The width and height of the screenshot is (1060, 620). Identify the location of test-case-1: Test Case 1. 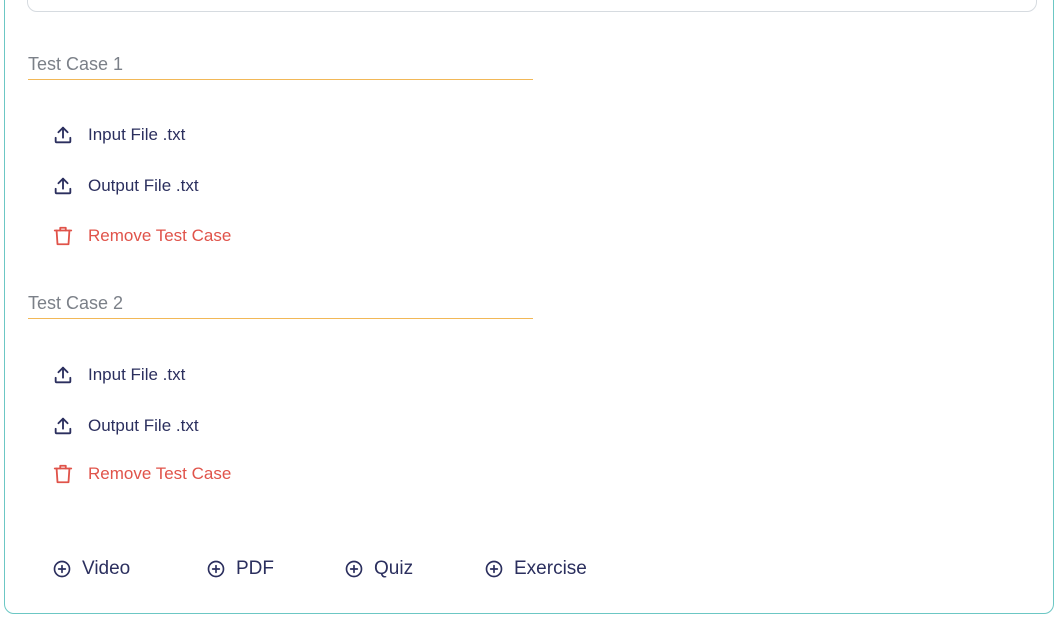
(280, 67).